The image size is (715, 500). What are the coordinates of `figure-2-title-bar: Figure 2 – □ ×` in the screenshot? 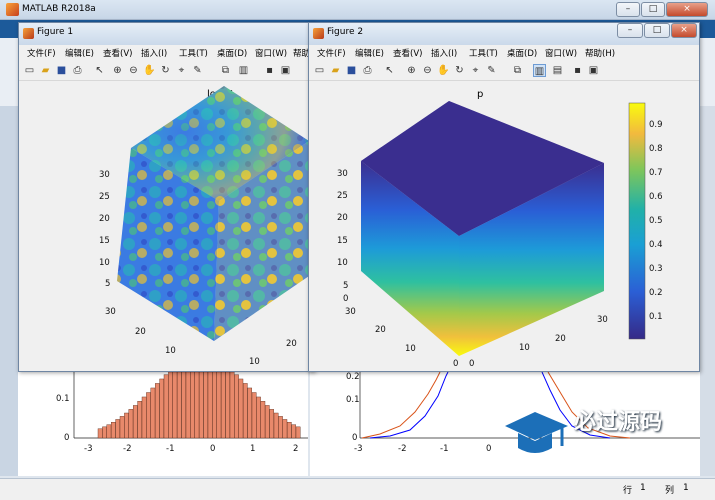 It's located at (504, 34).